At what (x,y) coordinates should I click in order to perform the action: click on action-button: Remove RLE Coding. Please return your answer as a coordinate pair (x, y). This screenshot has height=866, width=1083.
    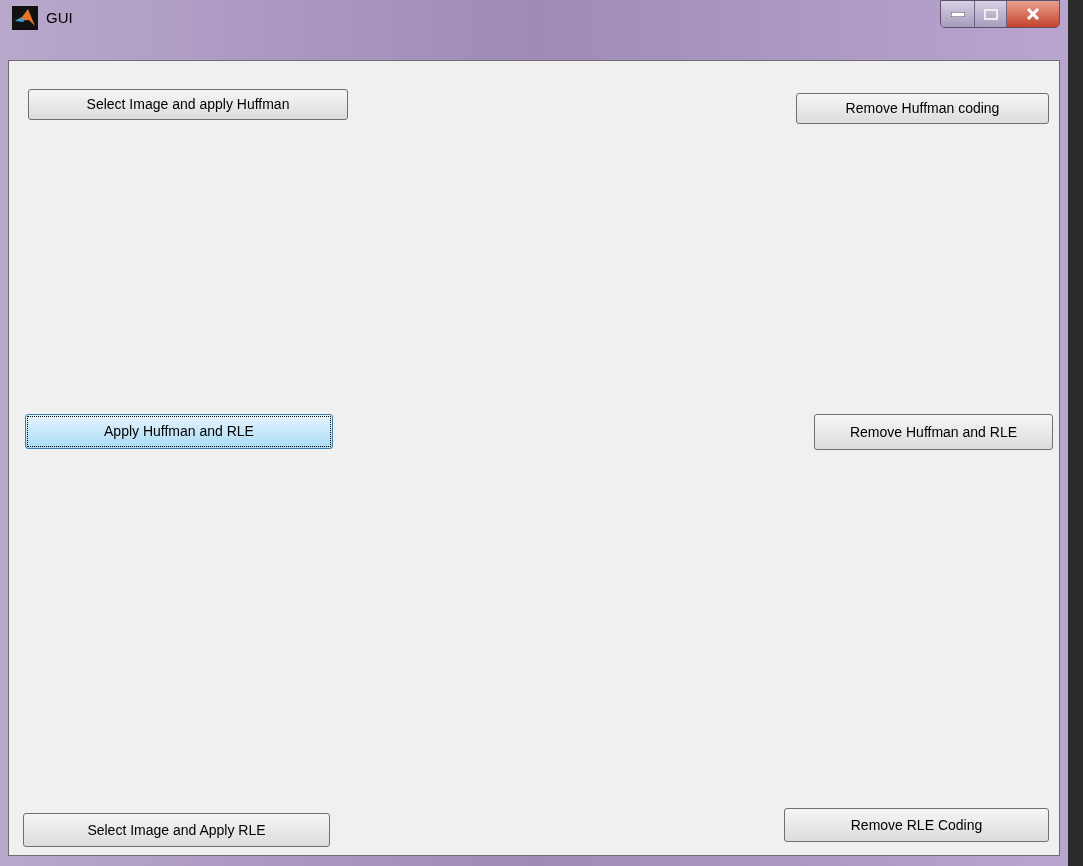
    Looking at the image, I should click on (916, 825).